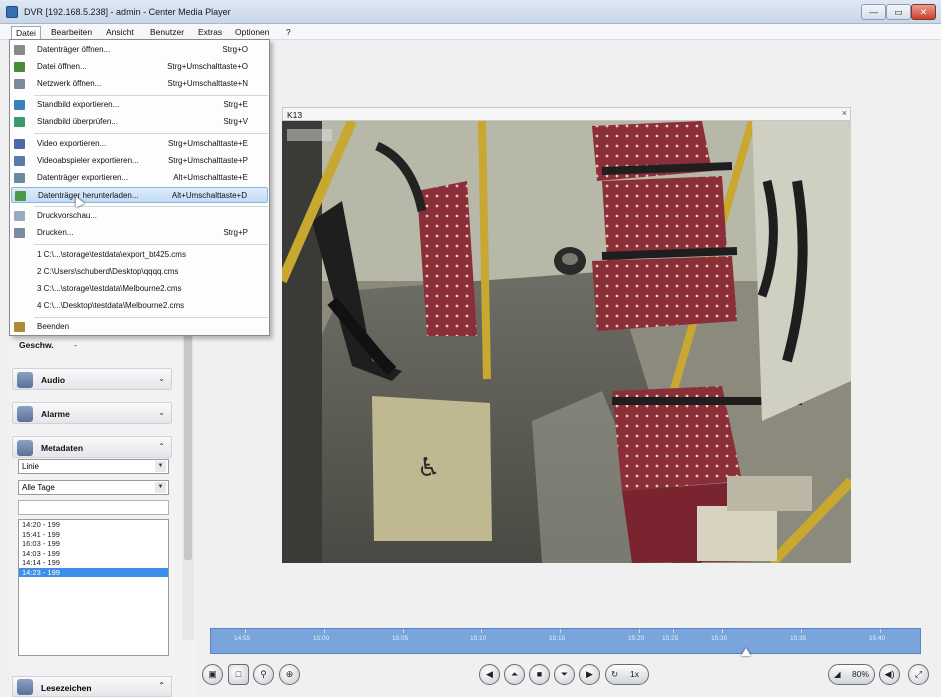  Describe the element at coordinates (746, 652) in the screenshot. I see `timeline-playhead` at that location.